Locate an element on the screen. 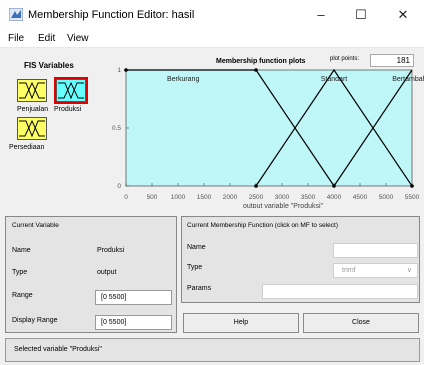 The width and height of the screenshot is (424, 365). mf-params-input is located at coordinates (340, 291).